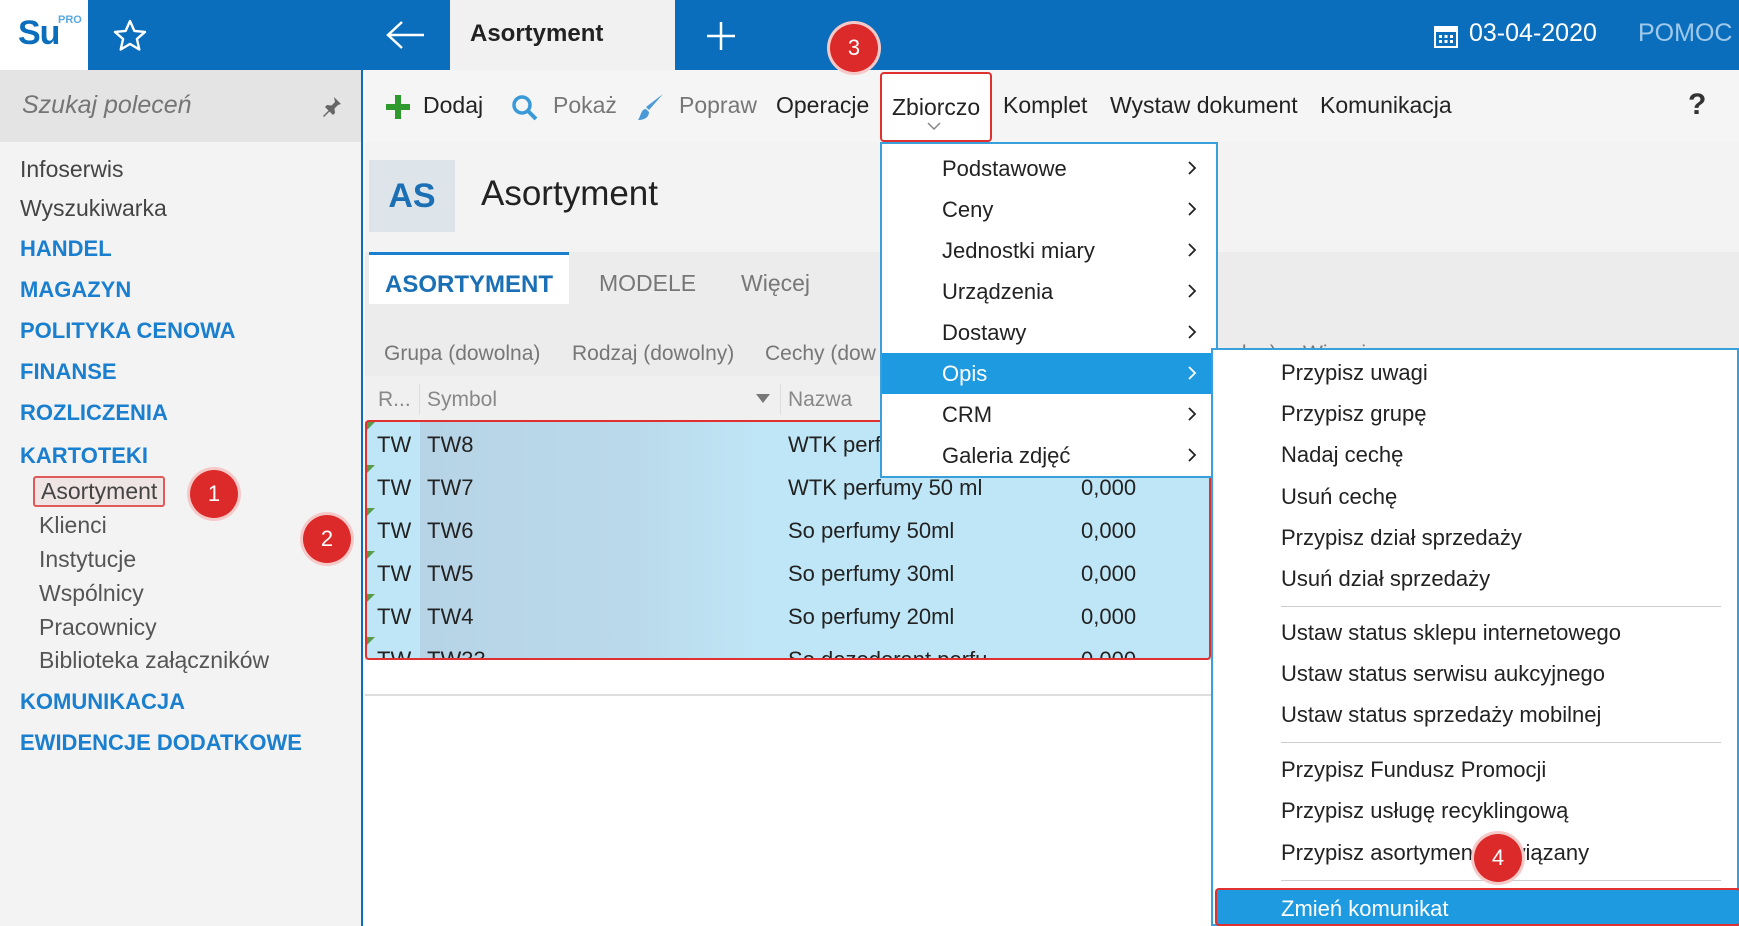 This screenshot has height=926, width=1739. I want to click on column-header-nazwa: Nazwa, so click(820, 400).